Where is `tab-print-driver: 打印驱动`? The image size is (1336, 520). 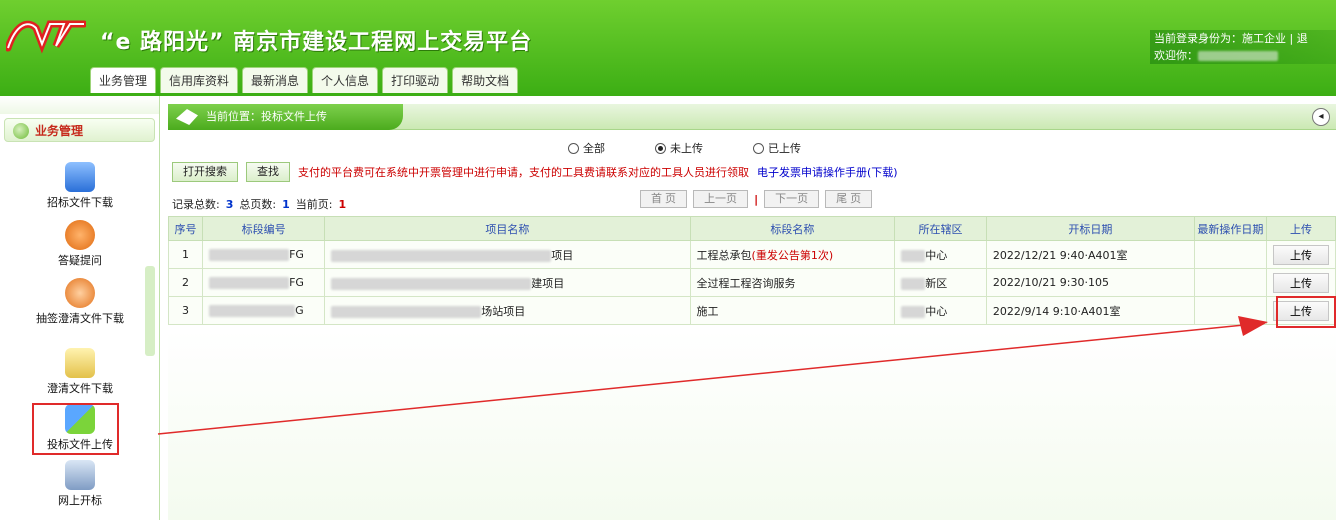
tab-print-driver: 打印驱动 is located at coordinates (415, 80).